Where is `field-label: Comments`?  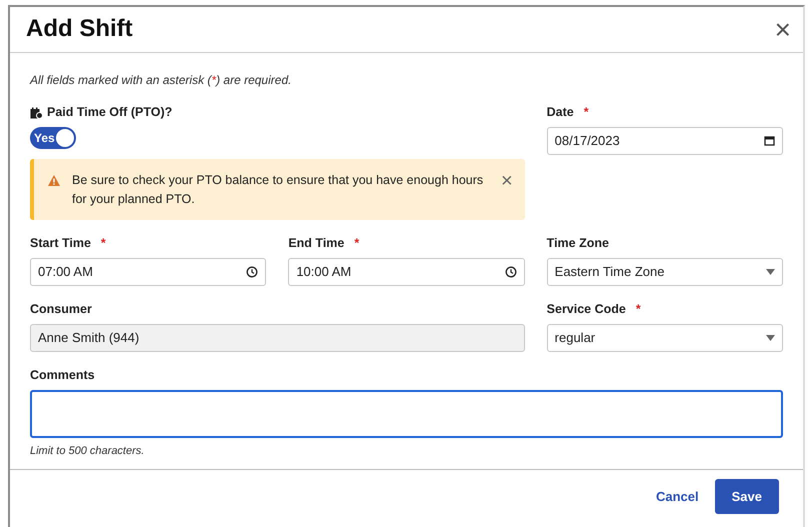
field-label: Comments is located at coordinates (62, 375).